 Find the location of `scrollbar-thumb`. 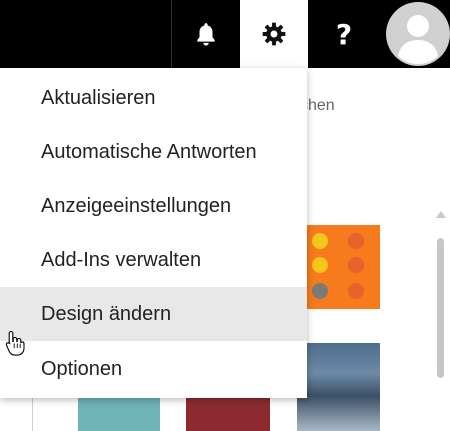

scrollbar-thumb is located at coordinates (440, 308).